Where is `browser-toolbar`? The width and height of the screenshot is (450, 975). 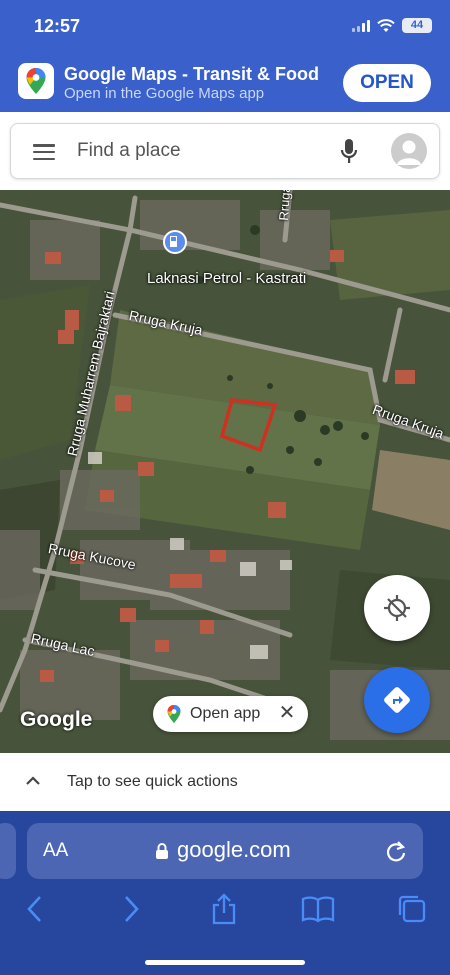
browser-toolbar is located at coordinates (225, 911).